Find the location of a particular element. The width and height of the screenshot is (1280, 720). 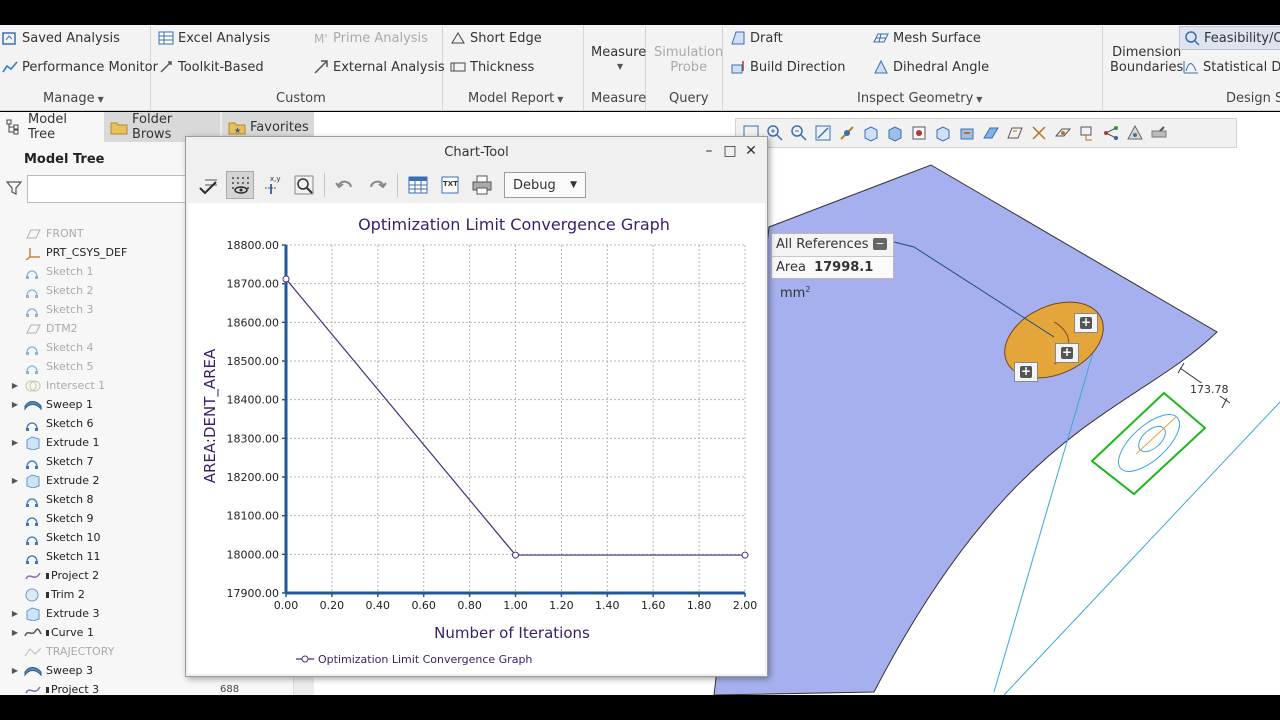

redo-icon is located at coordinates (377, 185).